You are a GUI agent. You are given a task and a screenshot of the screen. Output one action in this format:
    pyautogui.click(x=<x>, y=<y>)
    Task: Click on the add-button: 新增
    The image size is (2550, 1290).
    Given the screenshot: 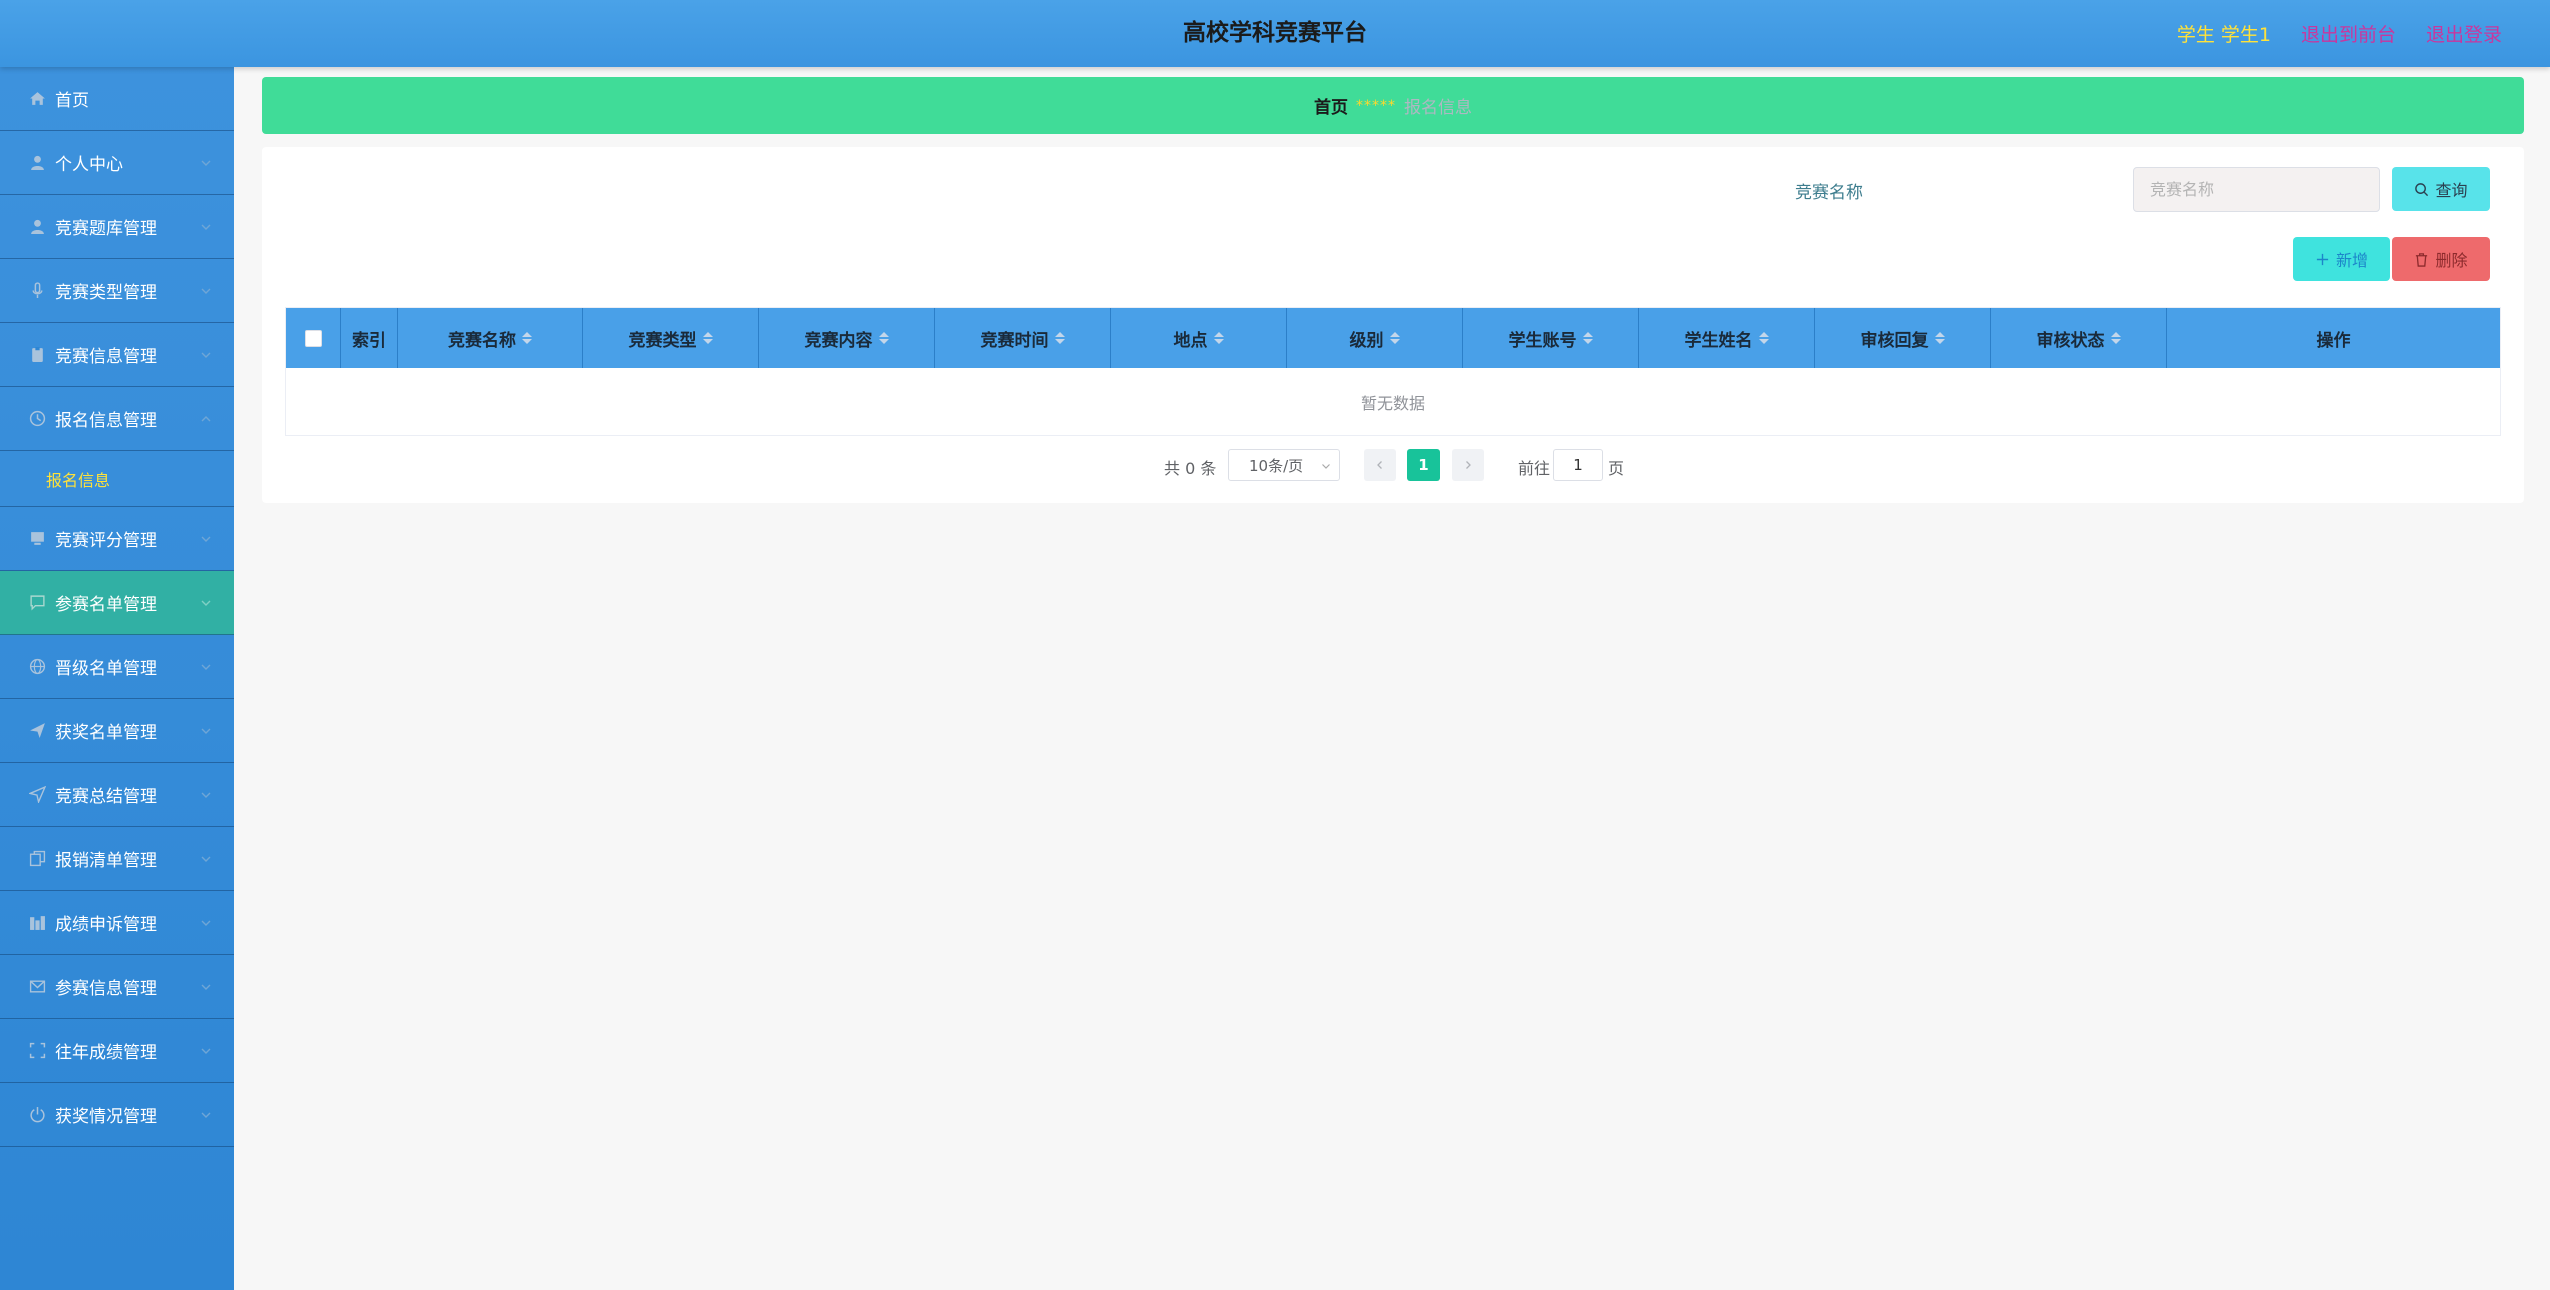 What is the action you would take?
    pyautogui.click(x=2341, y=259)
    